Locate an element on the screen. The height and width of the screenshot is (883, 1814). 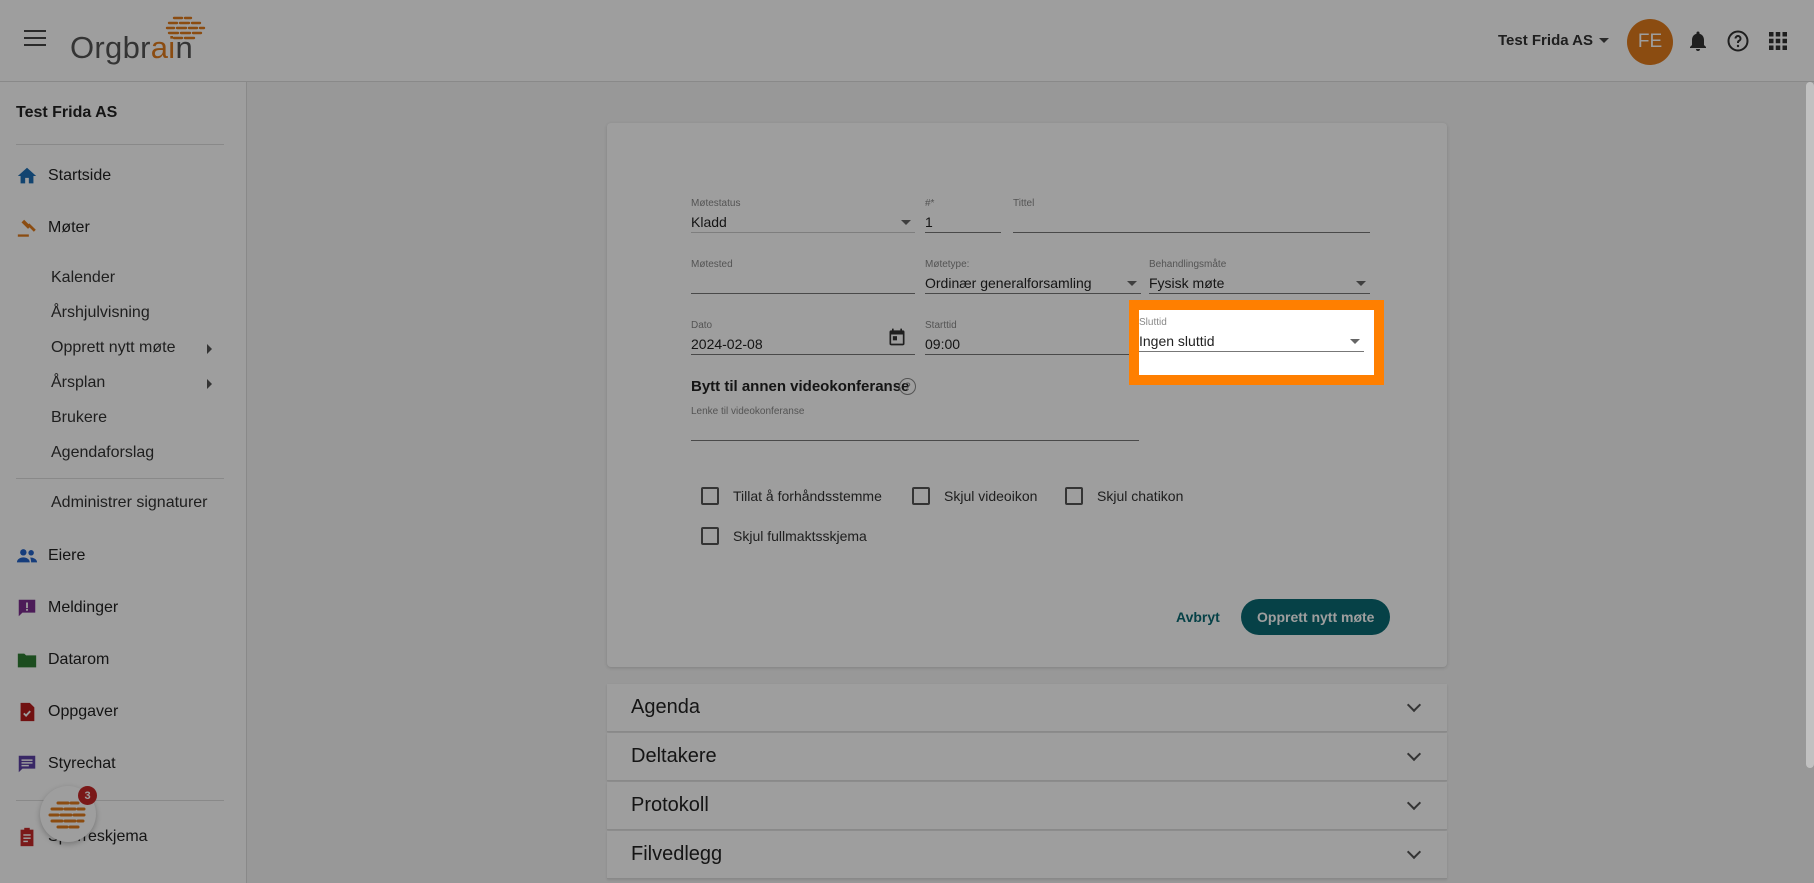
checkbox-hide-video-icon: Skjul videoikon is located at coordinates (974, 496).